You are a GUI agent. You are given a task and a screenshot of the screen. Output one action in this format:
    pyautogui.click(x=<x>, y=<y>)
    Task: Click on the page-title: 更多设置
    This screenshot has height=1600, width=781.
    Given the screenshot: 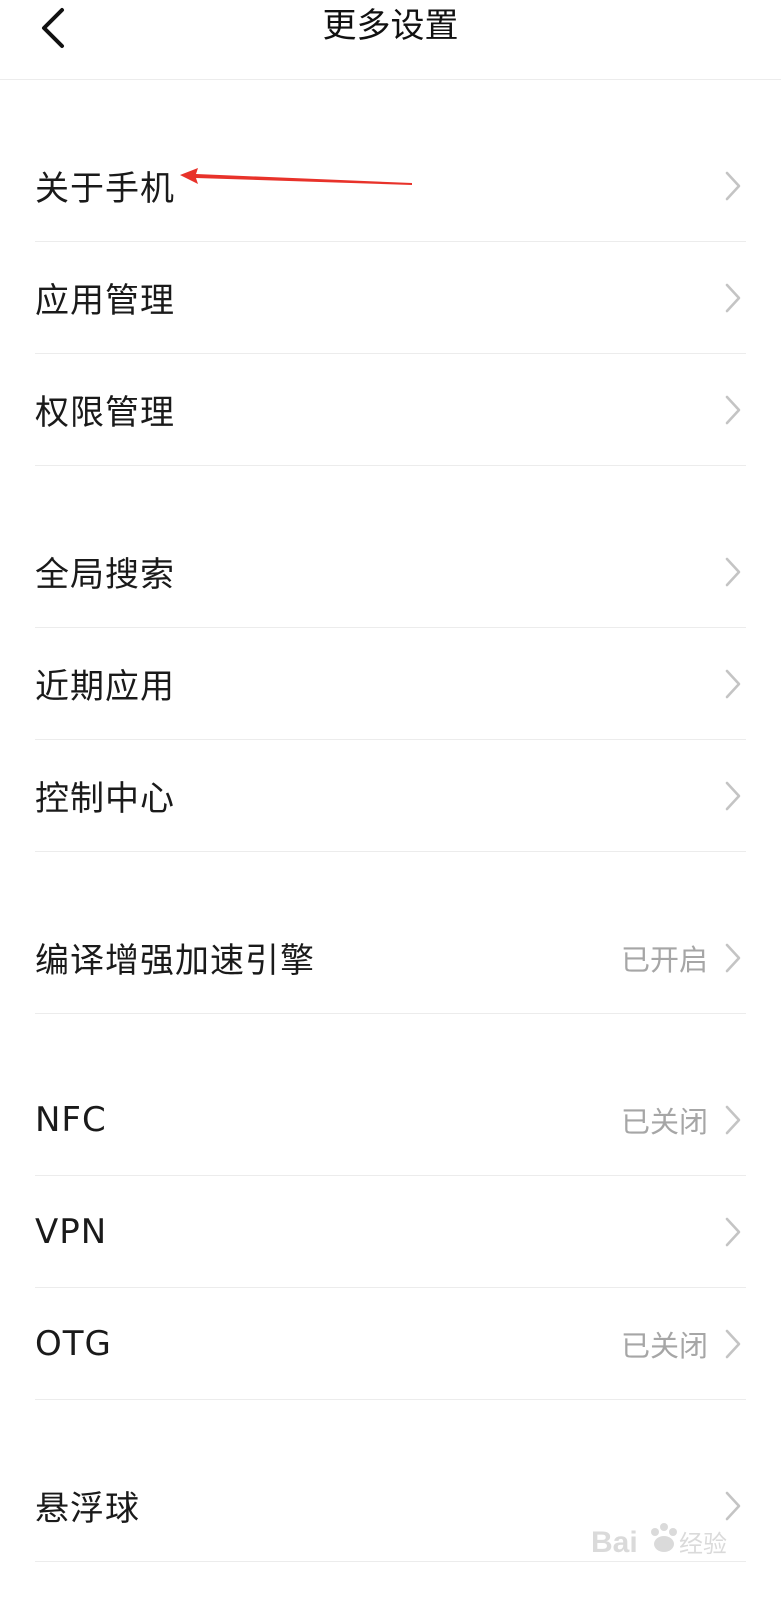 What is the action you would take?
    pyautogui.click(x=390, y=26)
    